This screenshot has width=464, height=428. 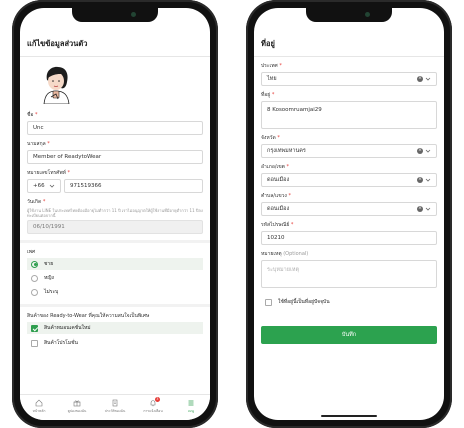 I want to click on nav-menu: เมนู, so click(x=191, y=406).